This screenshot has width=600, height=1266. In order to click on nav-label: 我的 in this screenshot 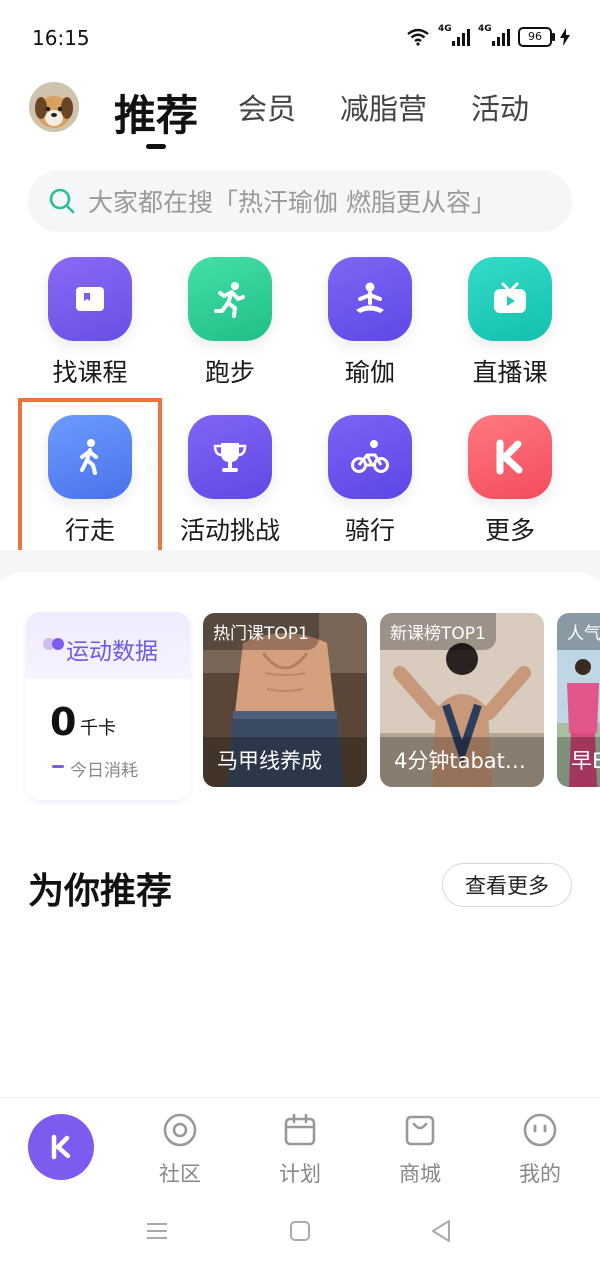, I will do `click(540, 1174)`.